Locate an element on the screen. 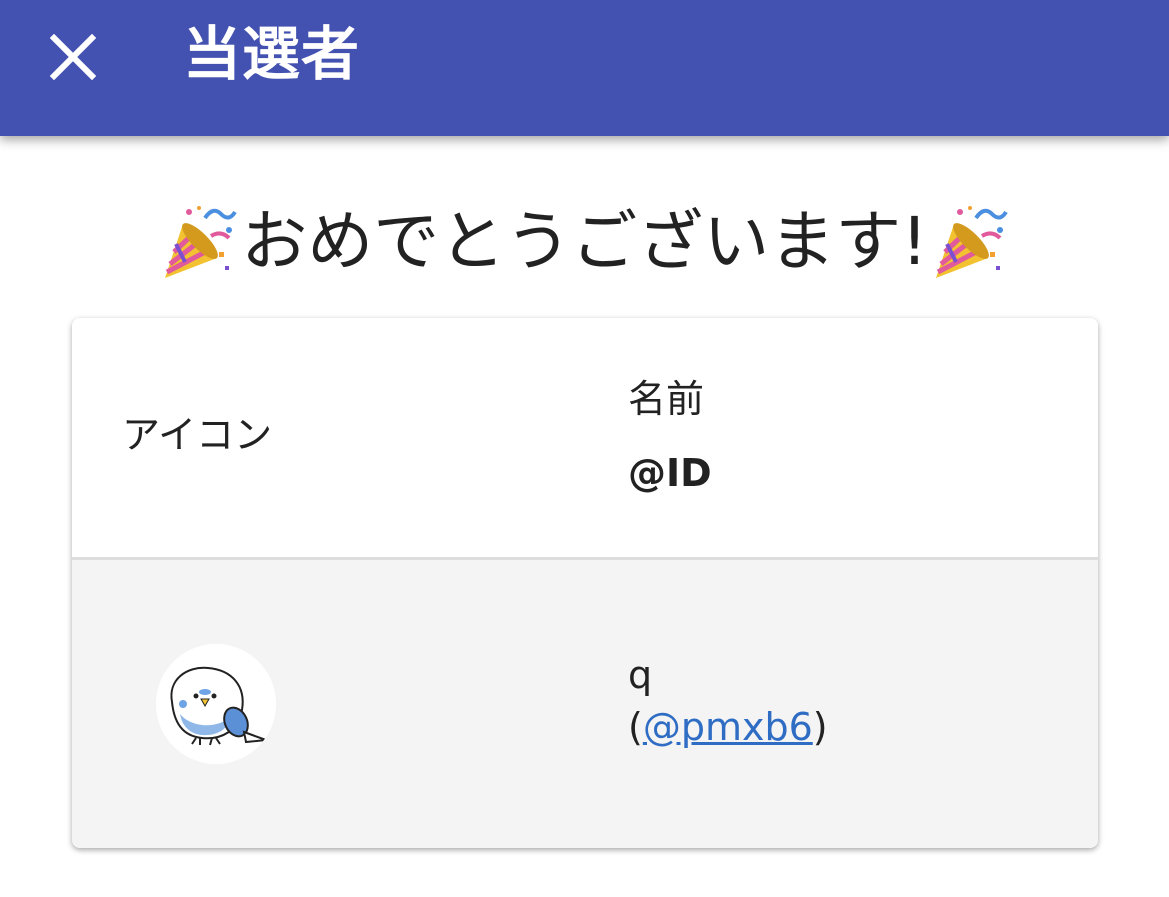 The height and width of the screenshot is (897, 1169). avatar is located at coordinates (216, 704).